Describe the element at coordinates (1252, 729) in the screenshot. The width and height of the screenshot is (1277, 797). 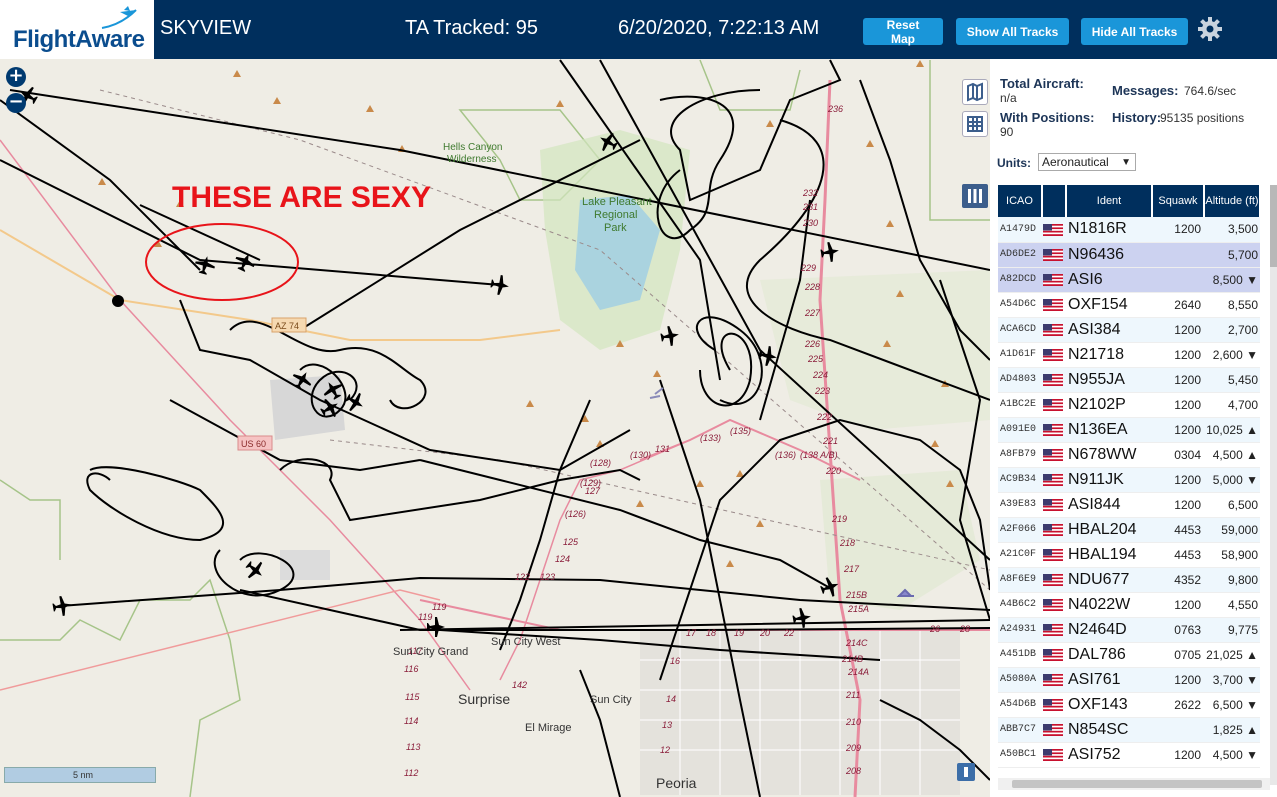
I see `altitude-trend-icon: ▲` at that location.